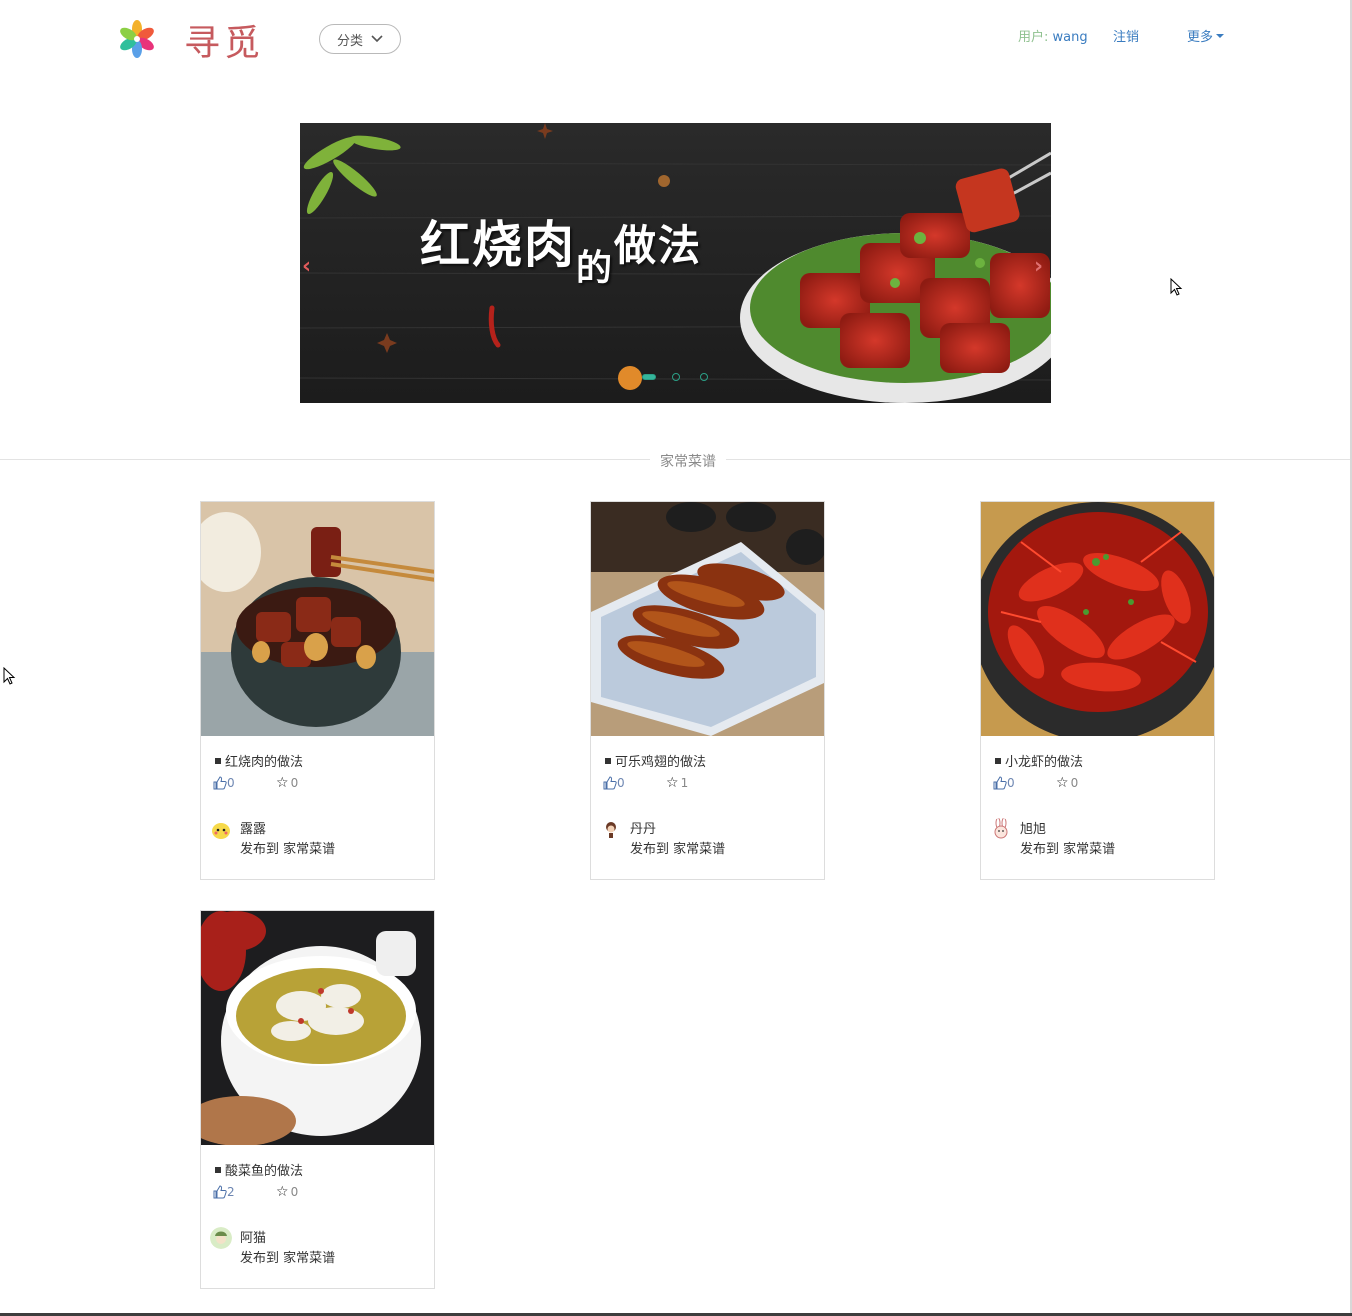 This screenshot has height=1316, width=1352. I want to click on banner-title: 红烧肉的做法, so click(561, 247).